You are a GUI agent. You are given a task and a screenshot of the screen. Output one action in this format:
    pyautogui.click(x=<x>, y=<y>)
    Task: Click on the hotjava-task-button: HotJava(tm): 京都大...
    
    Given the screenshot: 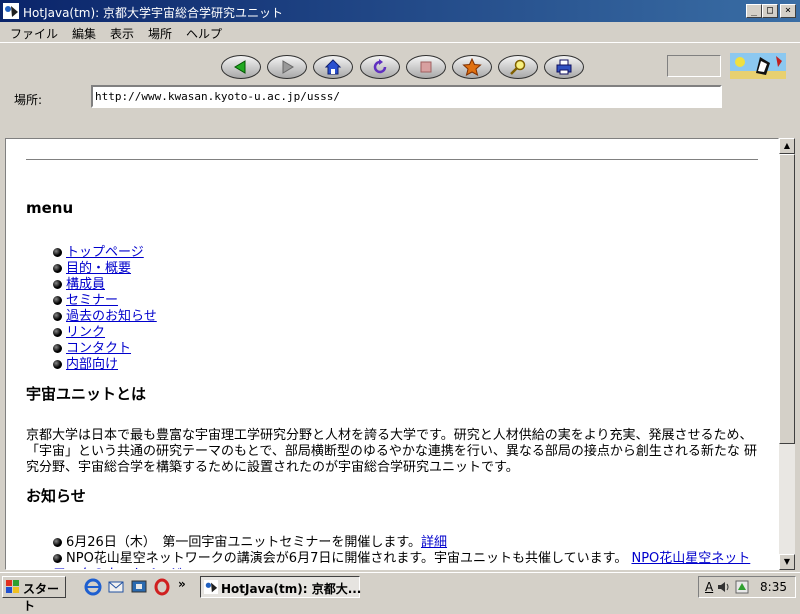 What is the action you would take?
    pyautogui.click(x=281, y=587)
    